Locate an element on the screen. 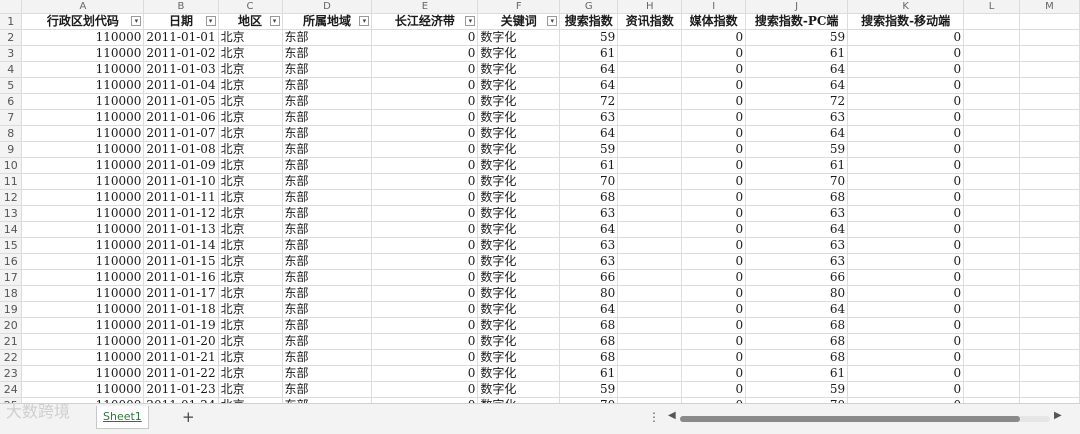 This screenshot has width=1080, height=434. row-number: 14 is located at coordinates (11, 229).